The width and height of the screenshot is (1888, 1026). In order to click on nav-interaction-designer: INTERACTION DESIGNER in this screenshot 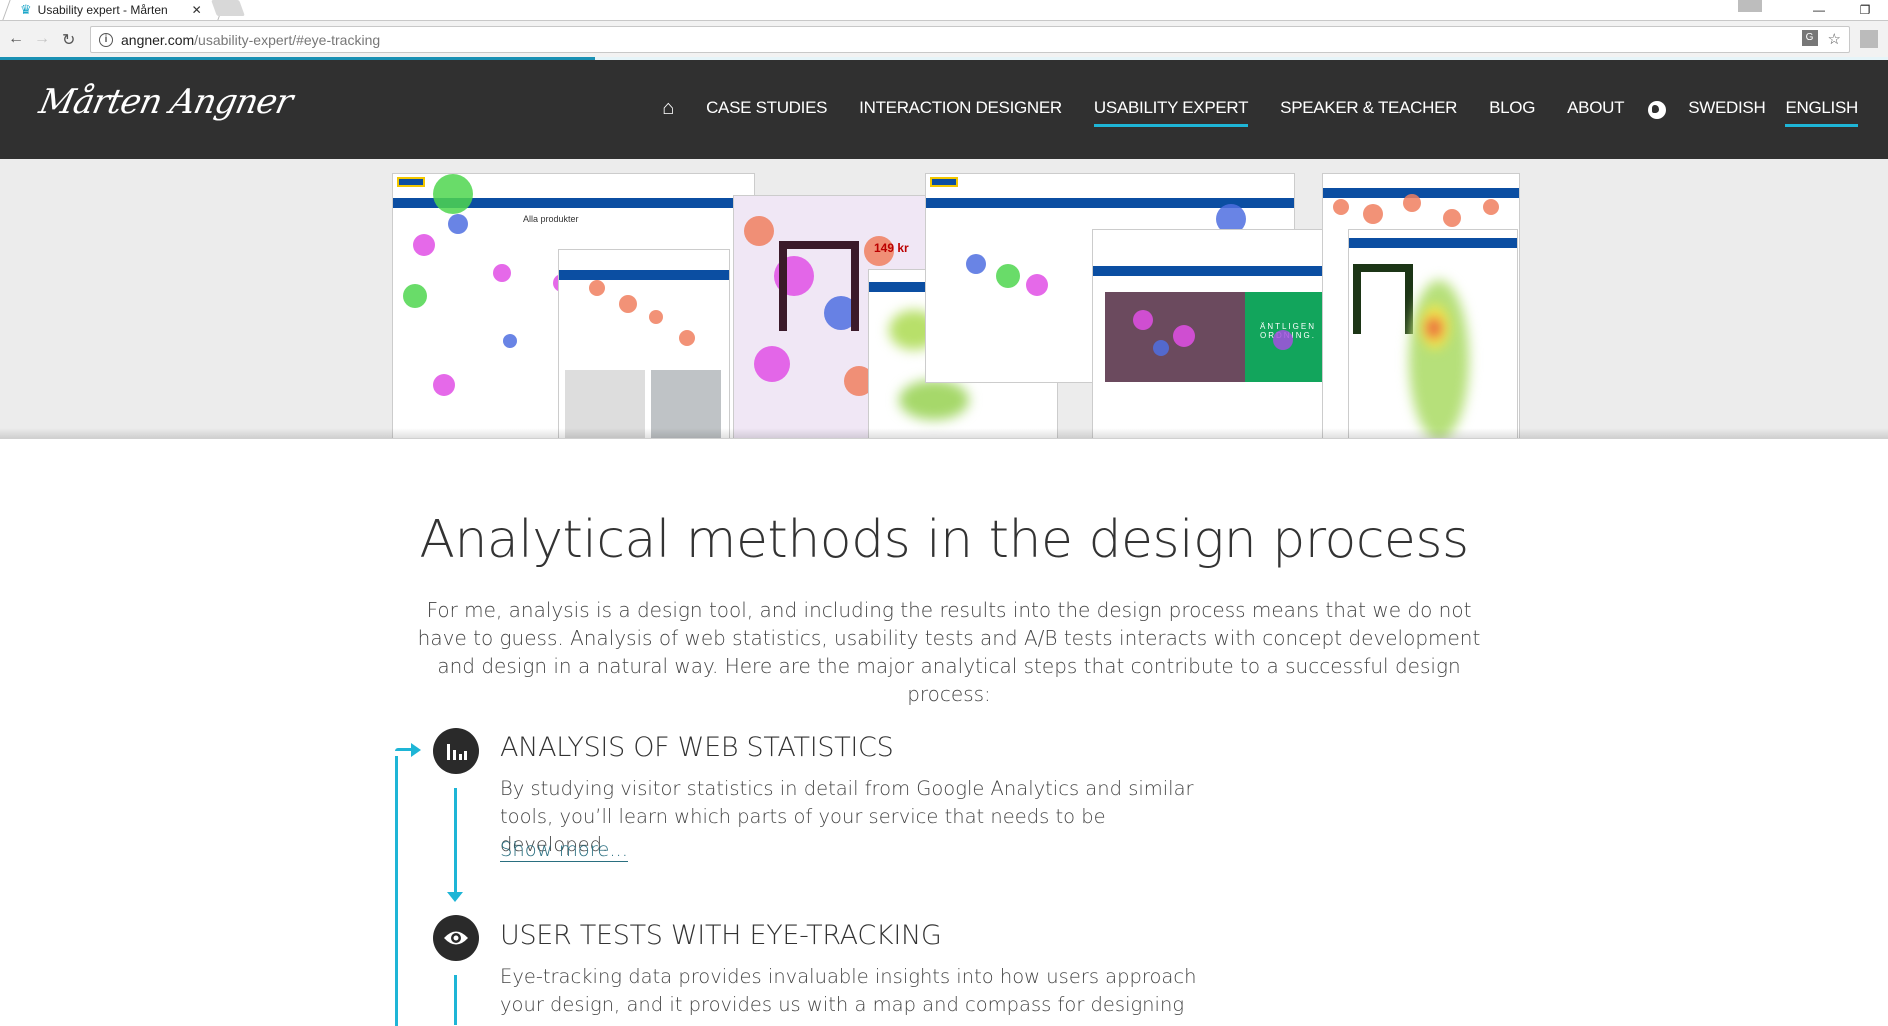, I will do `click(960, 109)`.